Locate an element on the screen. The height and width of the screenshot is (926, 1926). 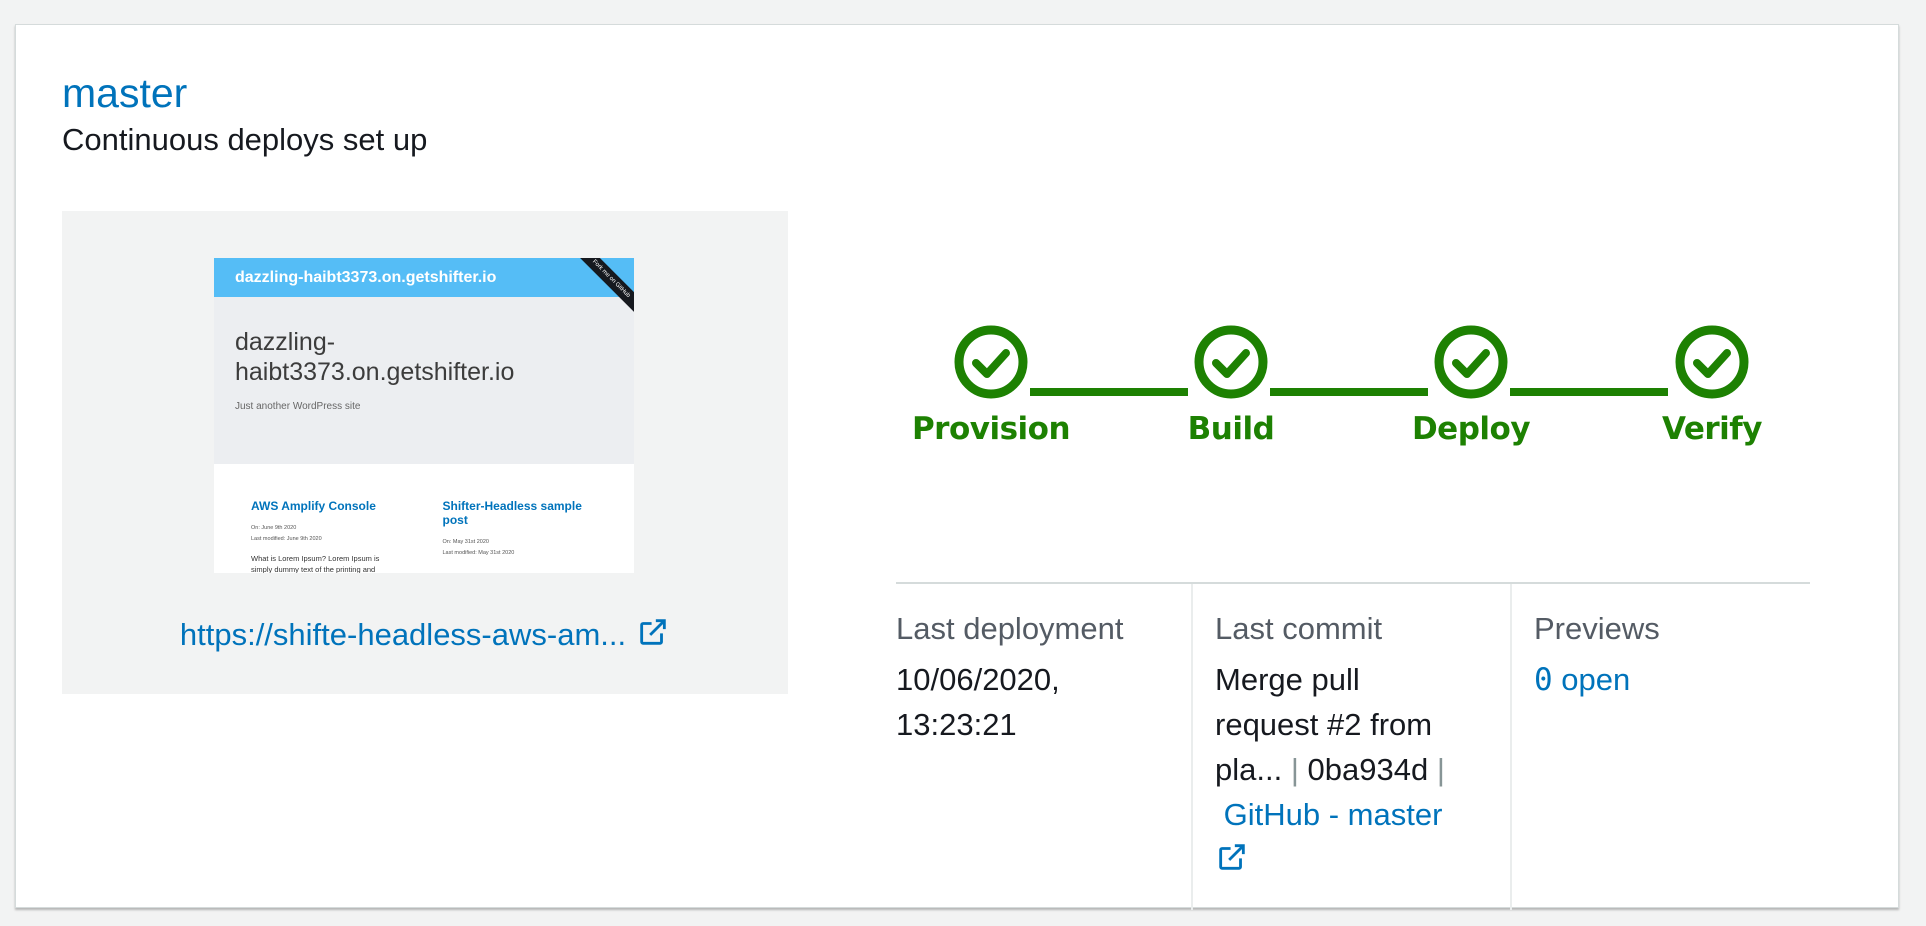
thumbnail-post-modified: Last modified: June 9th 2020 is located at coordinates (286, 539).